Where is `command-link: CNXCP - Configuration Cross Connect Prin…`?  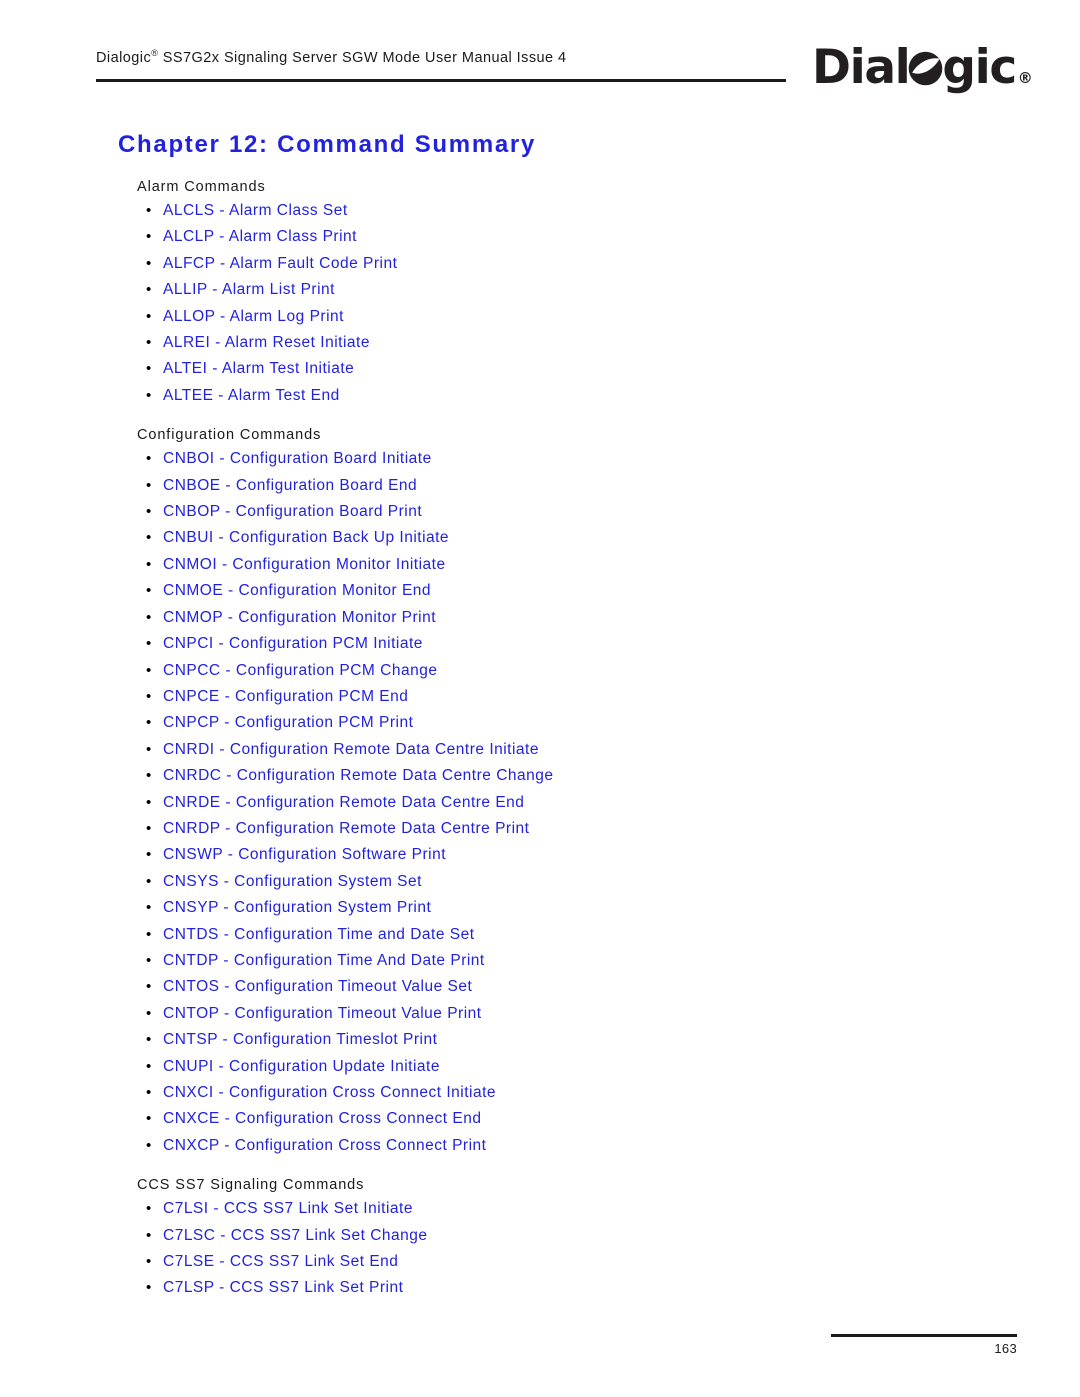 command-link: CNXCP - Configuration Cross Connect Prin… is located at coordinates (324, 1145).